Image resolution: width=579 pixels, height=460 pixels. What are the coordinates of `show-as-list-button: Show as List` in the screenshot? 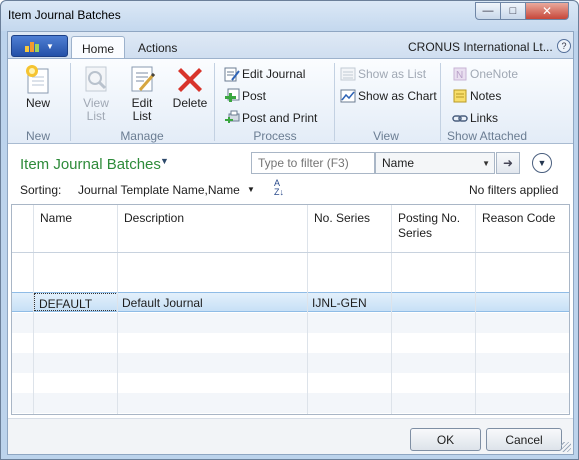 It's located at (383, 74).